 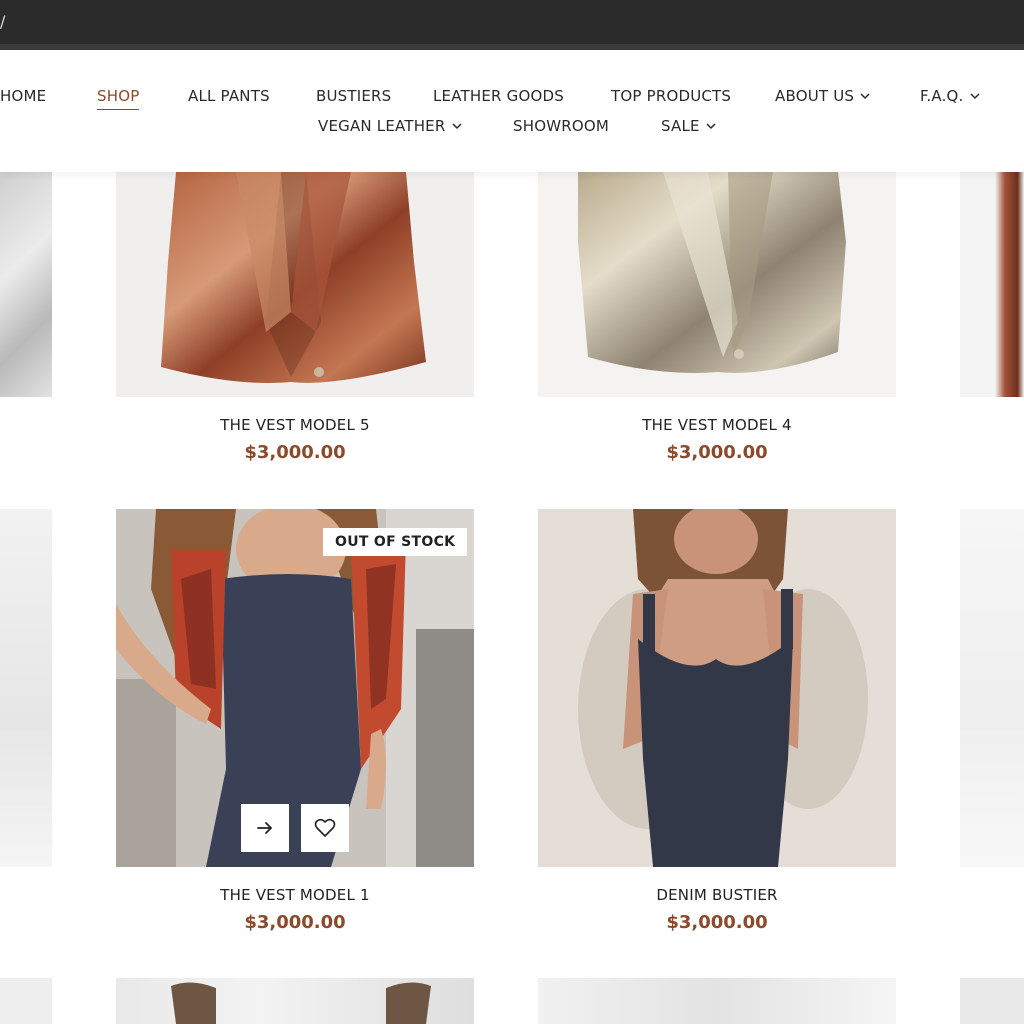 What do you see at coordinates (942, 96) in the screenshot?
I see `nav-faq-label: F.A.Q.` at bounding box center [942, 96].